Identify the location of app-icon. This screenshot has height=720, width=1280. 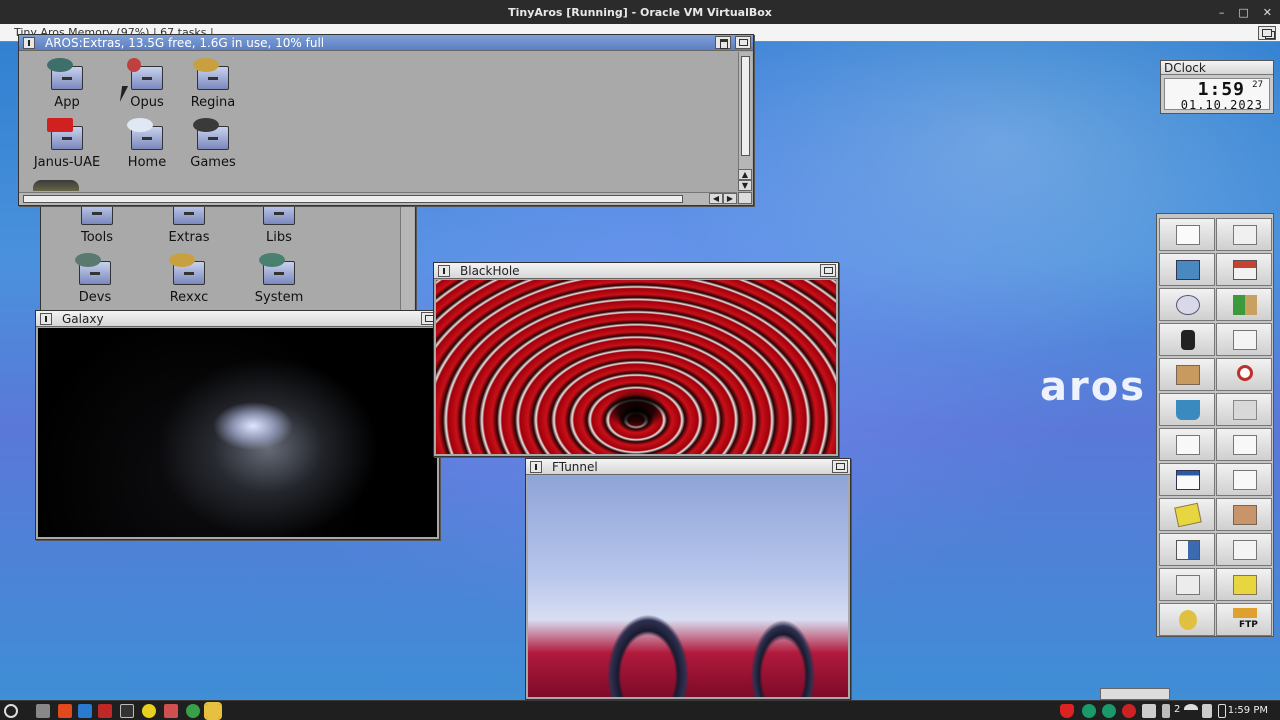
(171, 711).